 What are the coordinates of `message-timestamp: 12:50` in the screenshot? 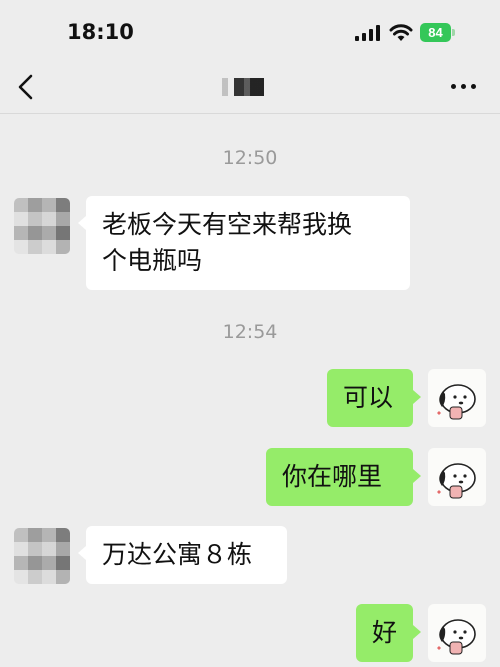 It's located at (250, 158).